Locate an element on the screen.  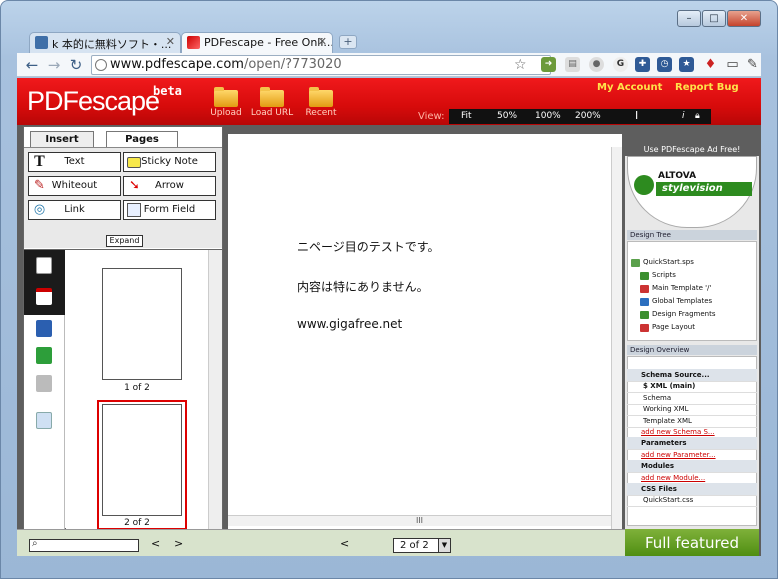
window-icon is located at coordinates (44, 420).